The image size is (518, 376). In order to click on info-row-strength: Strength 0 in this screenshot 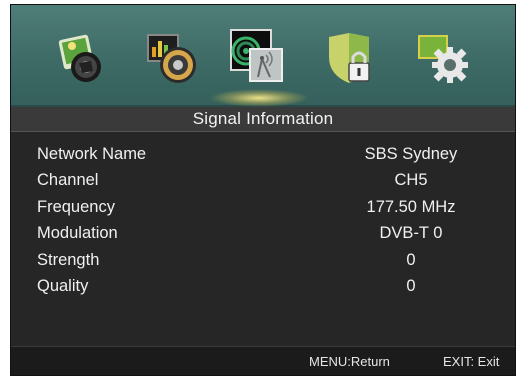, I will do `click(263, 264)`.